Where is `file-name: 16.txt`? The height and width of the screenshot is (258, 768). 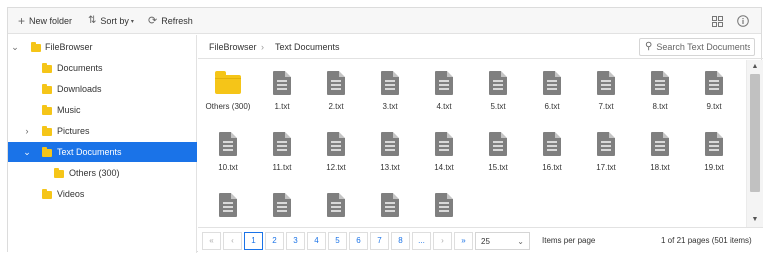 file-name: 16.txt is located at coordinates (552, 167).